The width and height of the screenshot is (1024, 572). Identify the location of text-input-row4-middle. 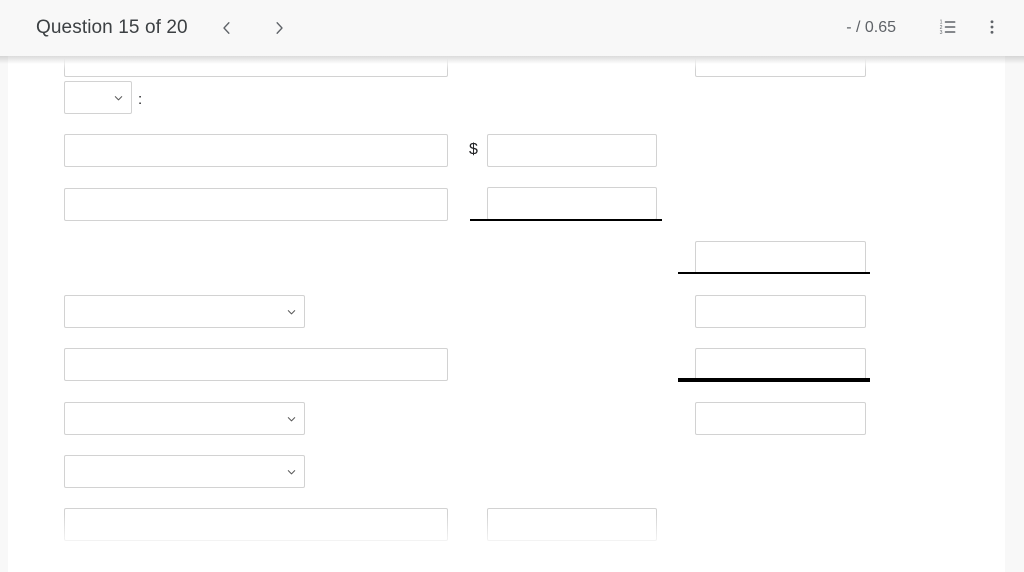
(572, 203).